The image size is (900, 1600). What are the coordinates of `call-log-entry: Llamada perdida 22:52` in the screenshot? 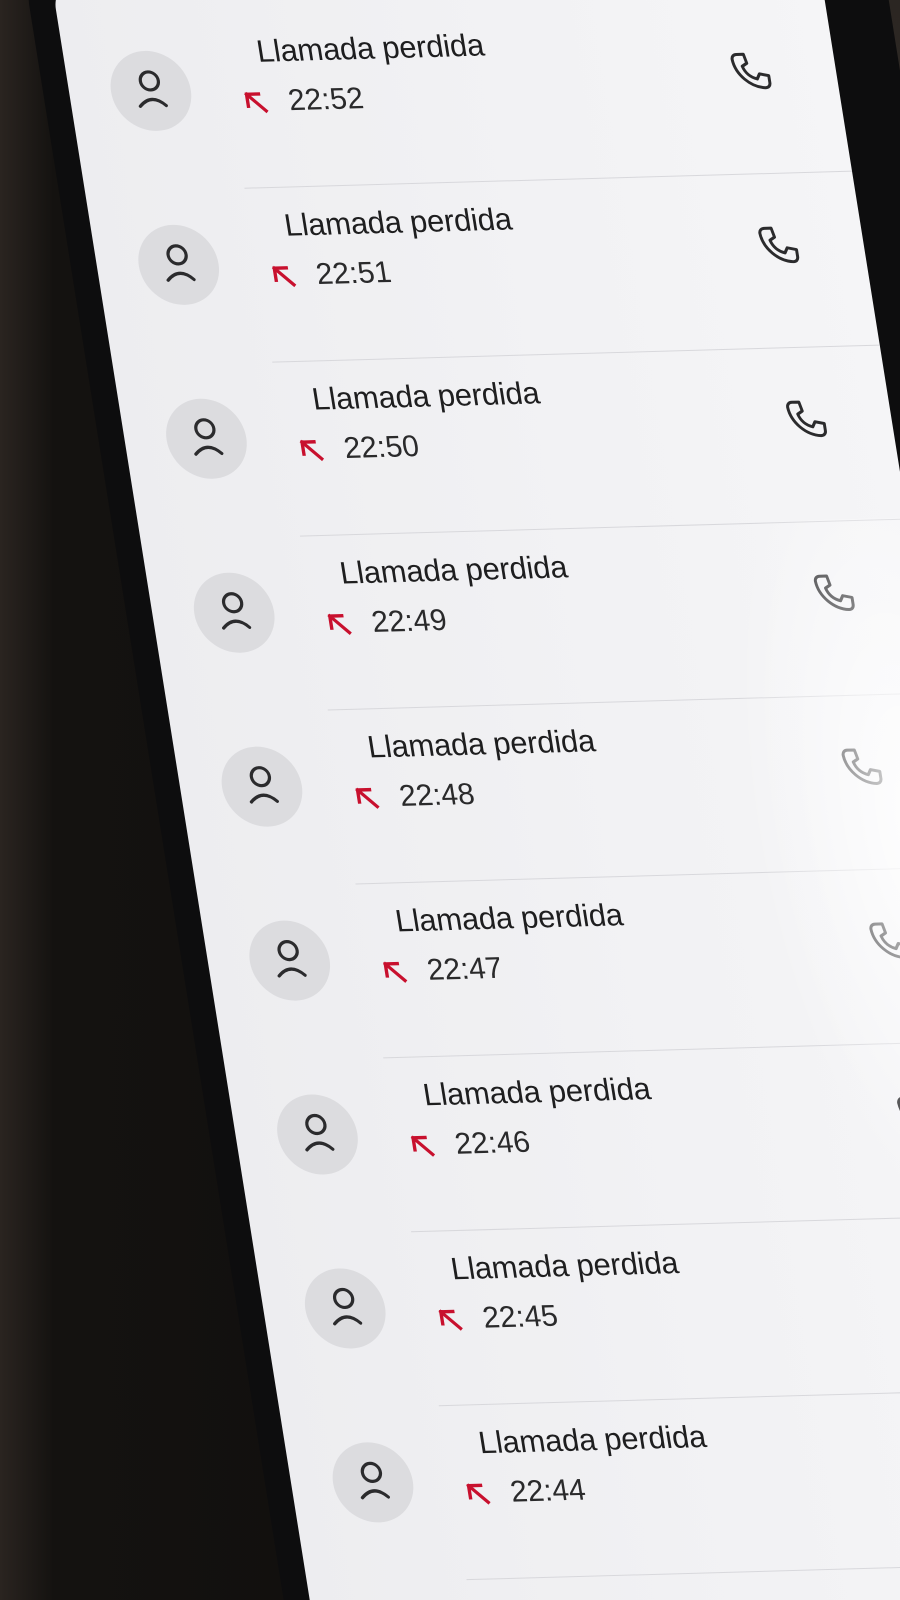 It's located at (455, 96).